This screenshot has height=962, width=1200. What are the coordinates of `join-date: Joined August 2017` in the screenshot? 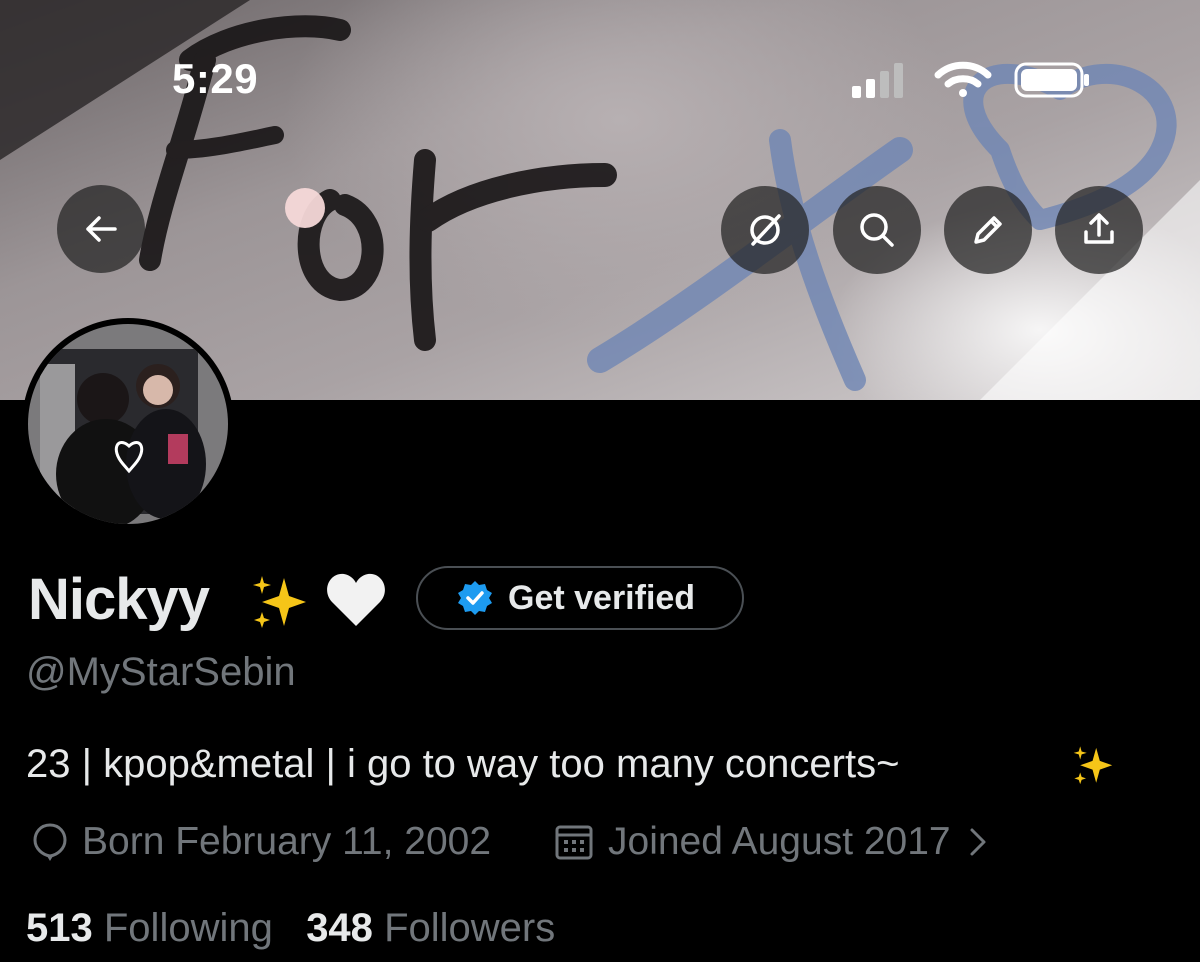 It's located at (773, 842).